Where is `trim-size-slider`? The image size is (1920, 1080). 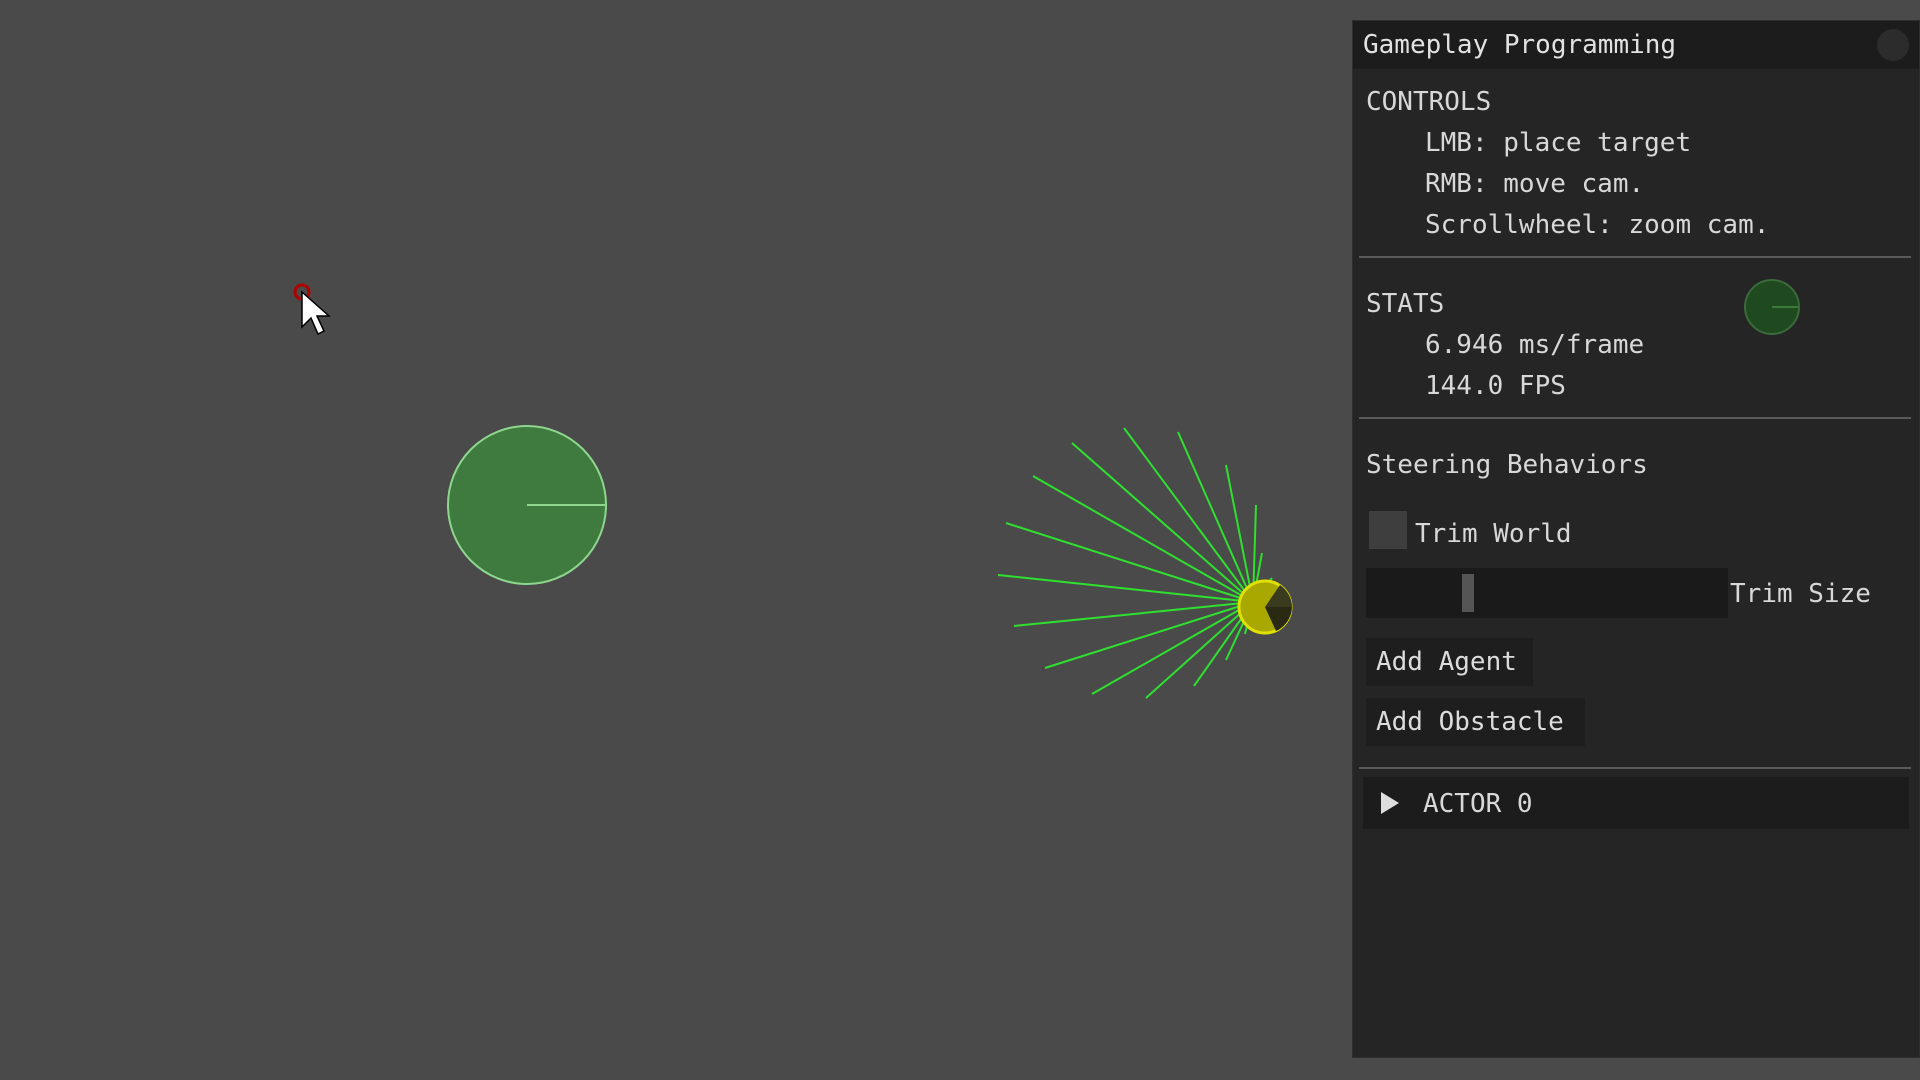 trim-size-slider is located at coordinates (1547, 593).